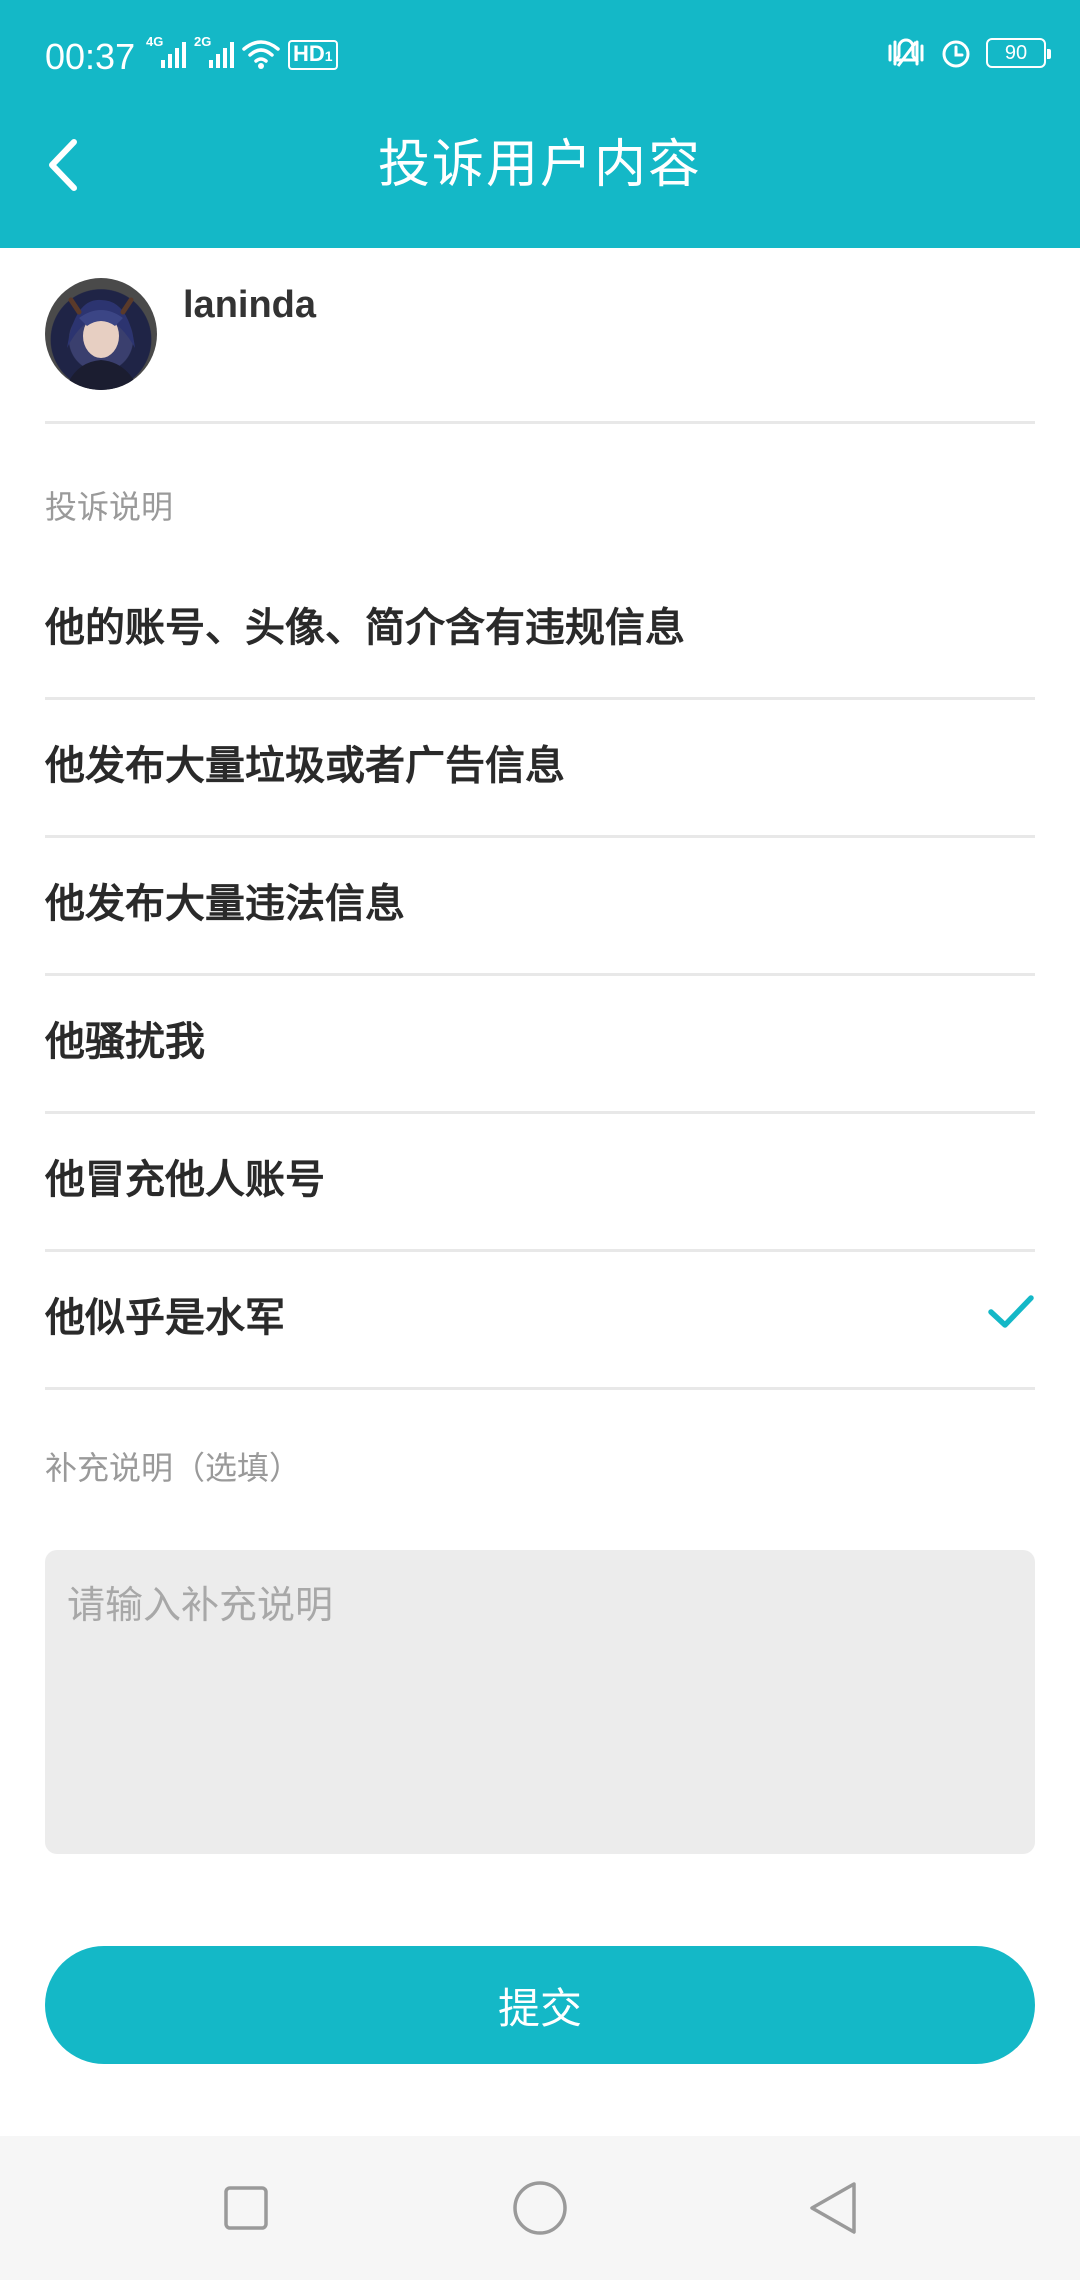 The width and height of the screenshot is (1080, 2280). What do you see at coordinates (166, 52) in the screenshot?
I see `cellular-signal-icon: 4G` at bounding box center [166, 52].